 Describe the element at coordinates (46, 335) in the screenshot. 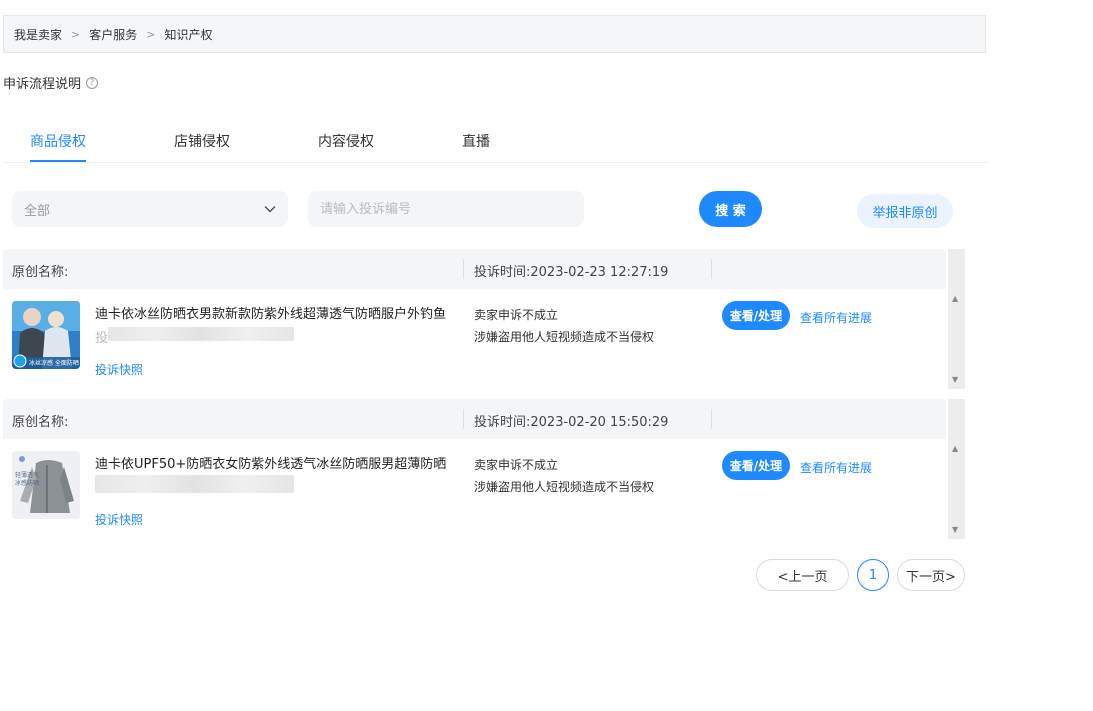

I see `product-thumbnail: 冰丝凉感 全面防晒` at that location.